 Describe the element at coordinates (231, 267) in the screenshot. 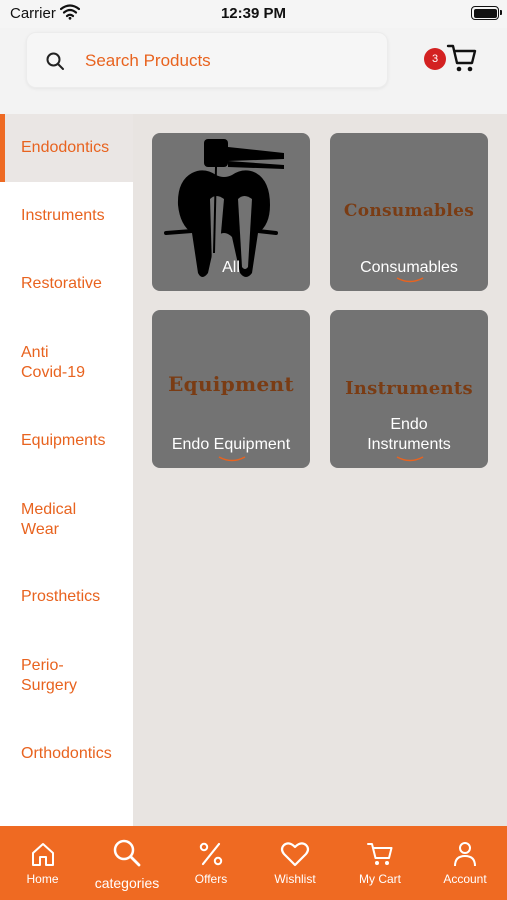

I see `tile-label: All` at that location.